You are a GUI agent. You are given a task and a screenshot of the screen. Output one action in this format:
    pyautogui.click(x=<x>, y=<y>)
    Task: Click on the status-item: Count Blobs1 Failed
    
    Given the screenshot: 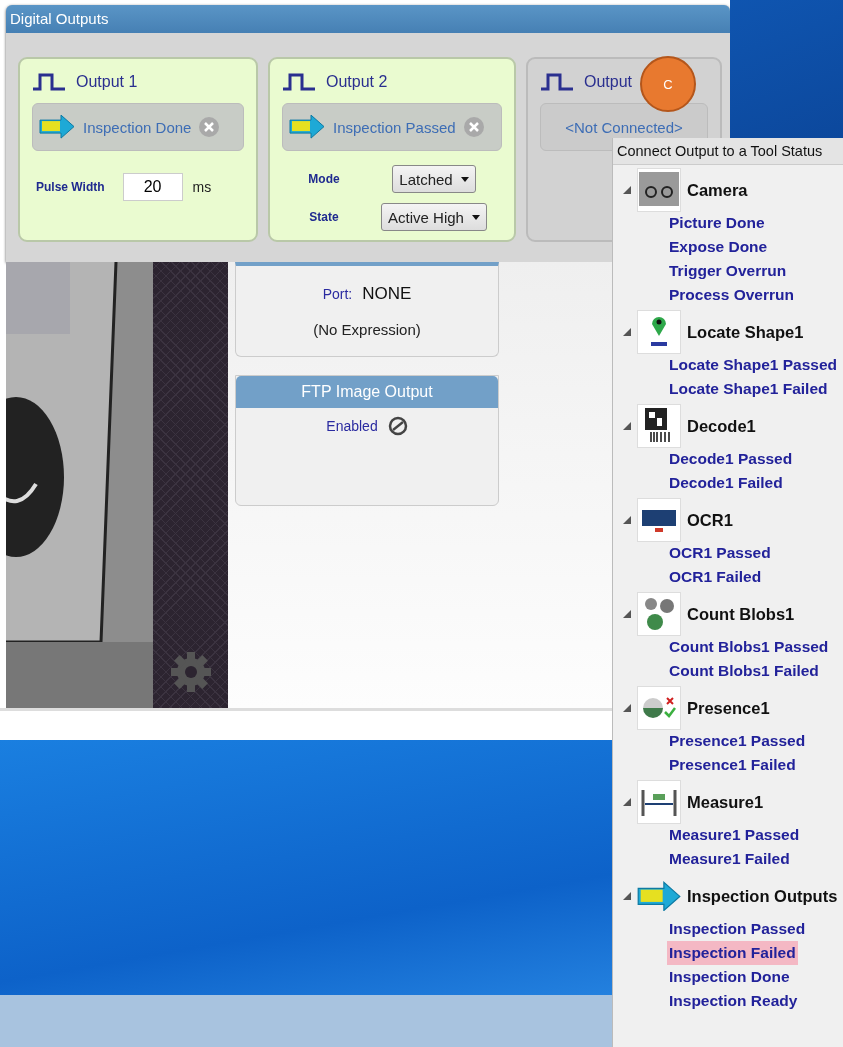 What is the action you would take?
    pyautogui.click(x=744, y=671)
    